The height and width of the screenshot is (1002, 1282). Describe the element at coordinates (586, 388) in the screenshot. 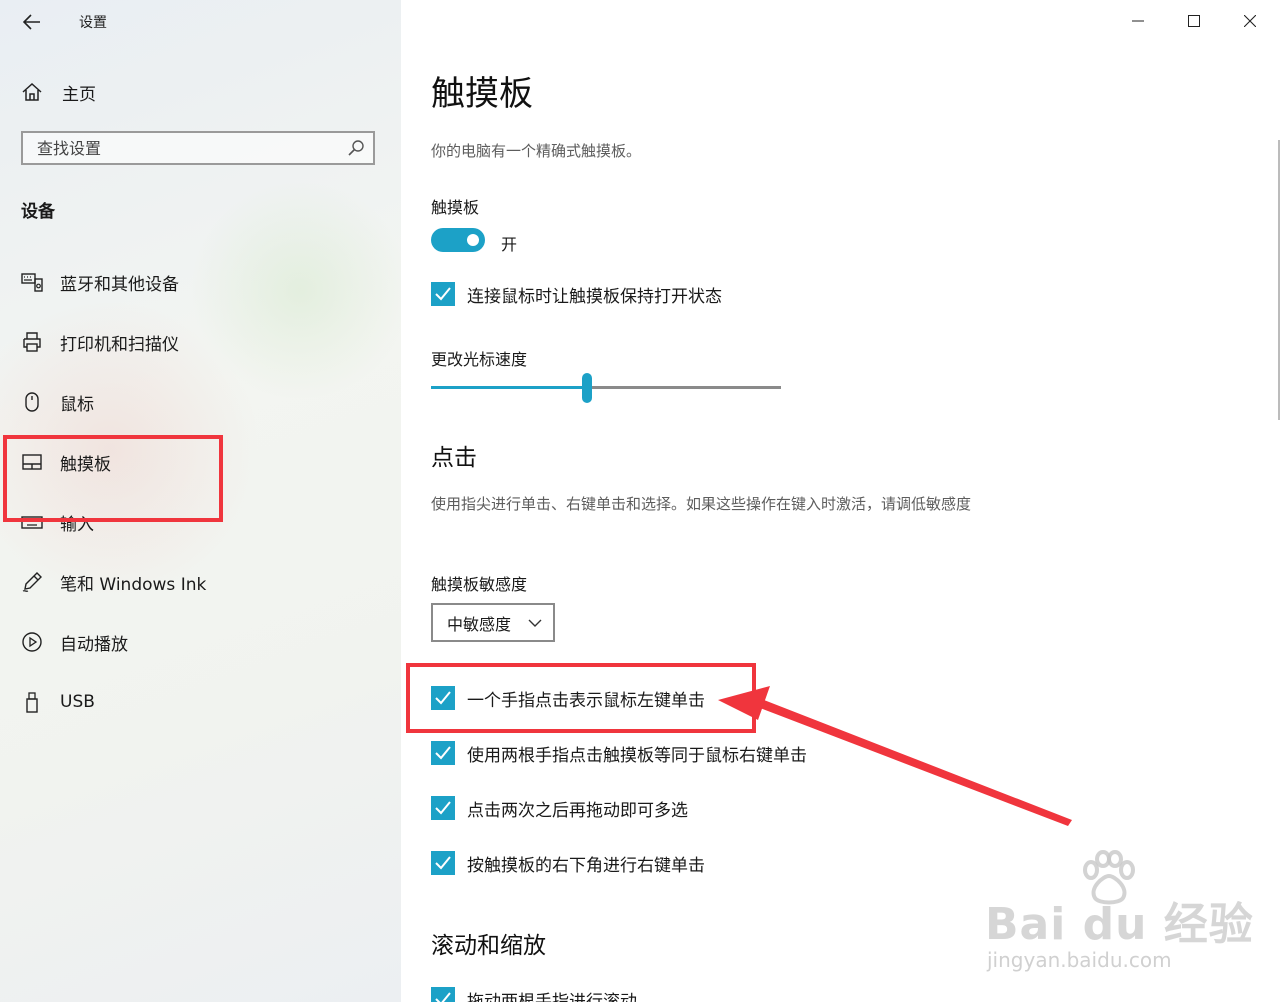

I see `slider-thumb` at that location.